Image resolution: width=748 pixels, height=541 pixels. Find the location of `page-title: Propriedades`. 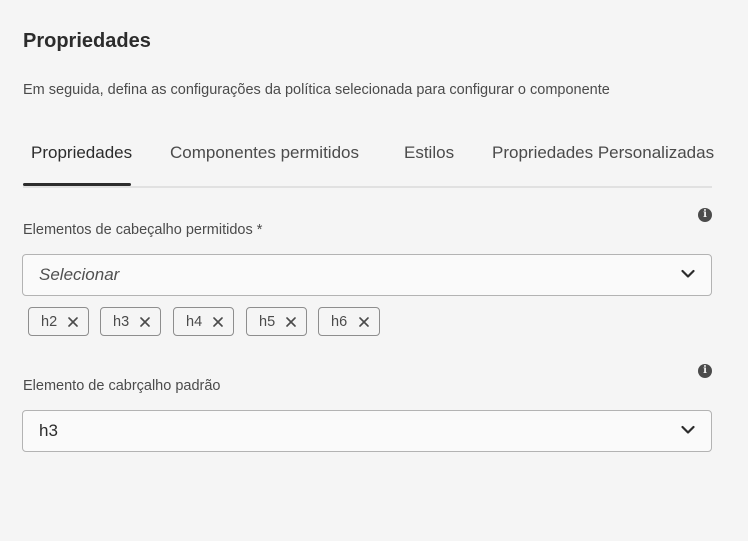

page-title: Propriedades is located at coordinates (87, 41).